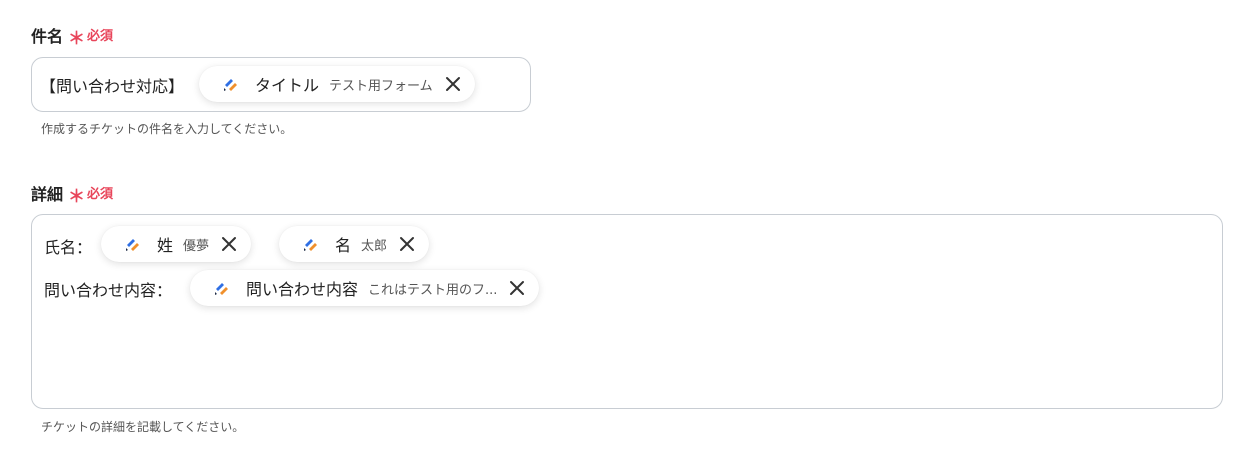 This screenshot has height=461, width=1260. I want to click on subject-label: 件名, so click(47, 36).